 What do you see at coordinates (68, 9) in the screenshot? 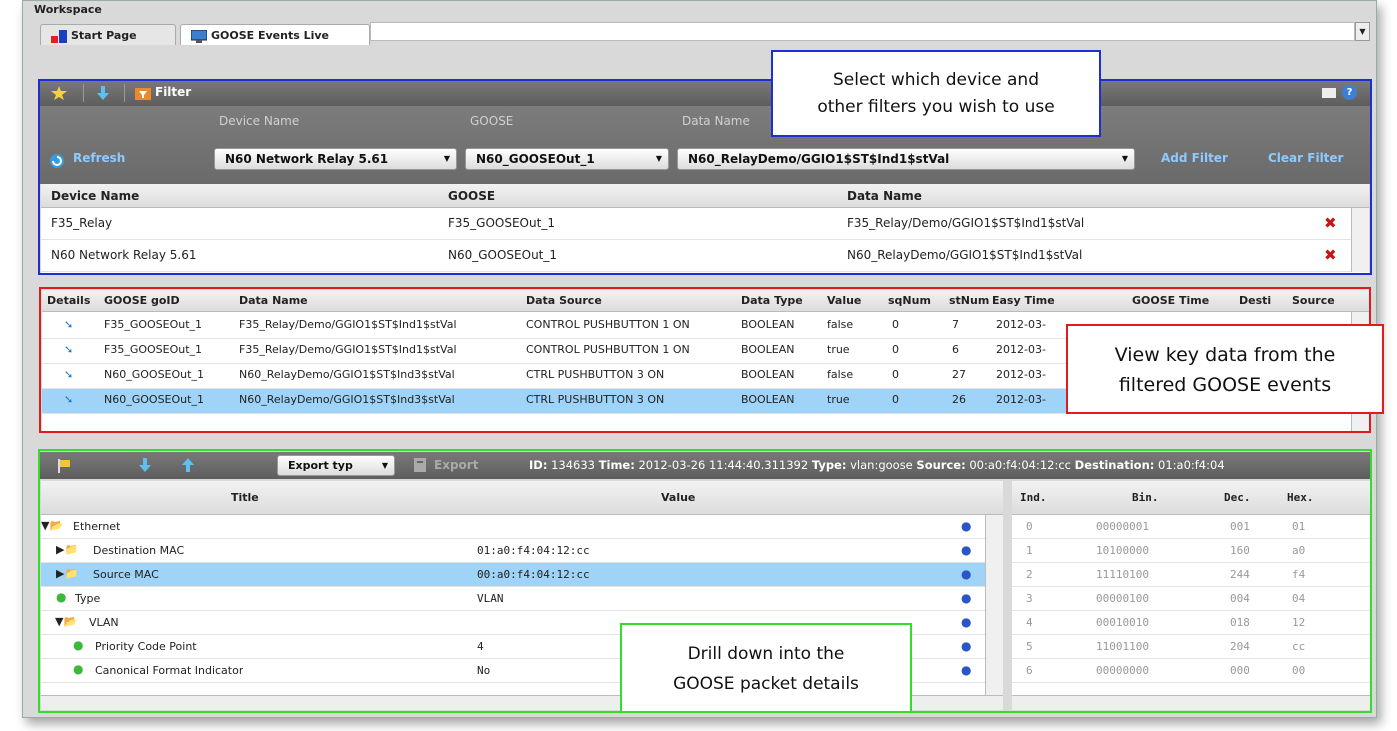
I see `workspace-title: Workspace` at bounding box center [68, 9].